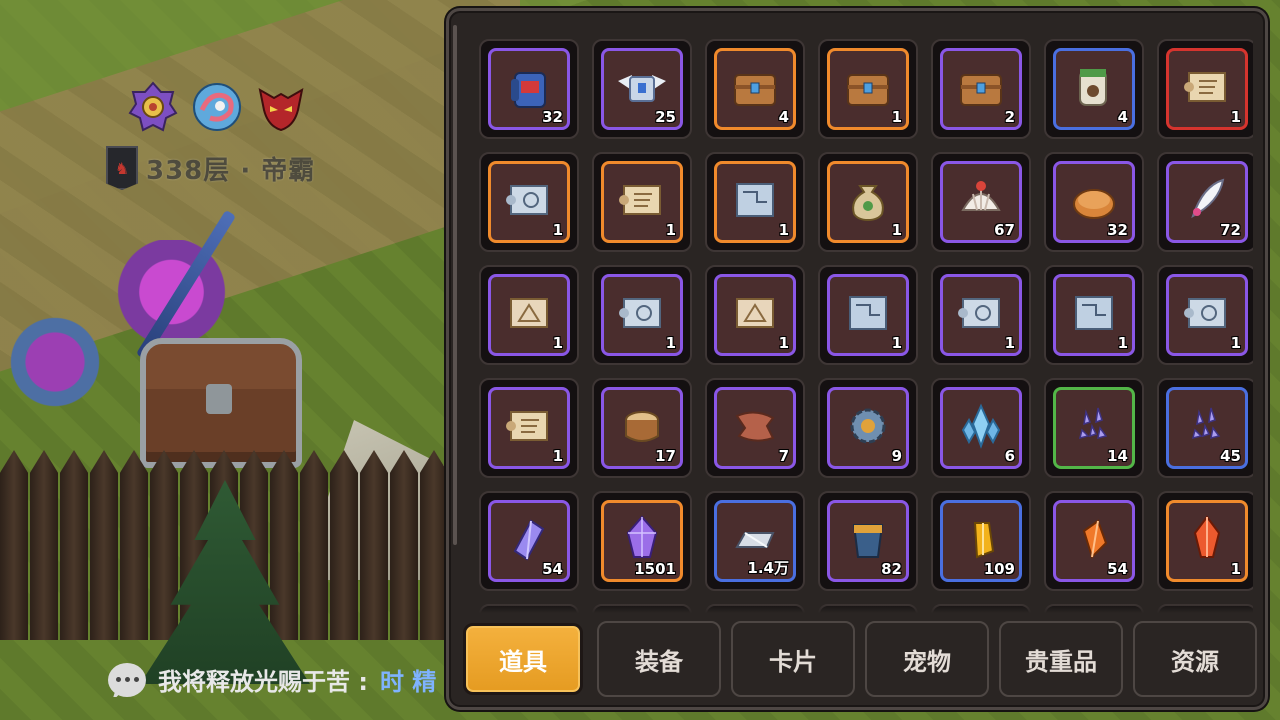  I want to click on money-bag-icon, so click(868, 202).